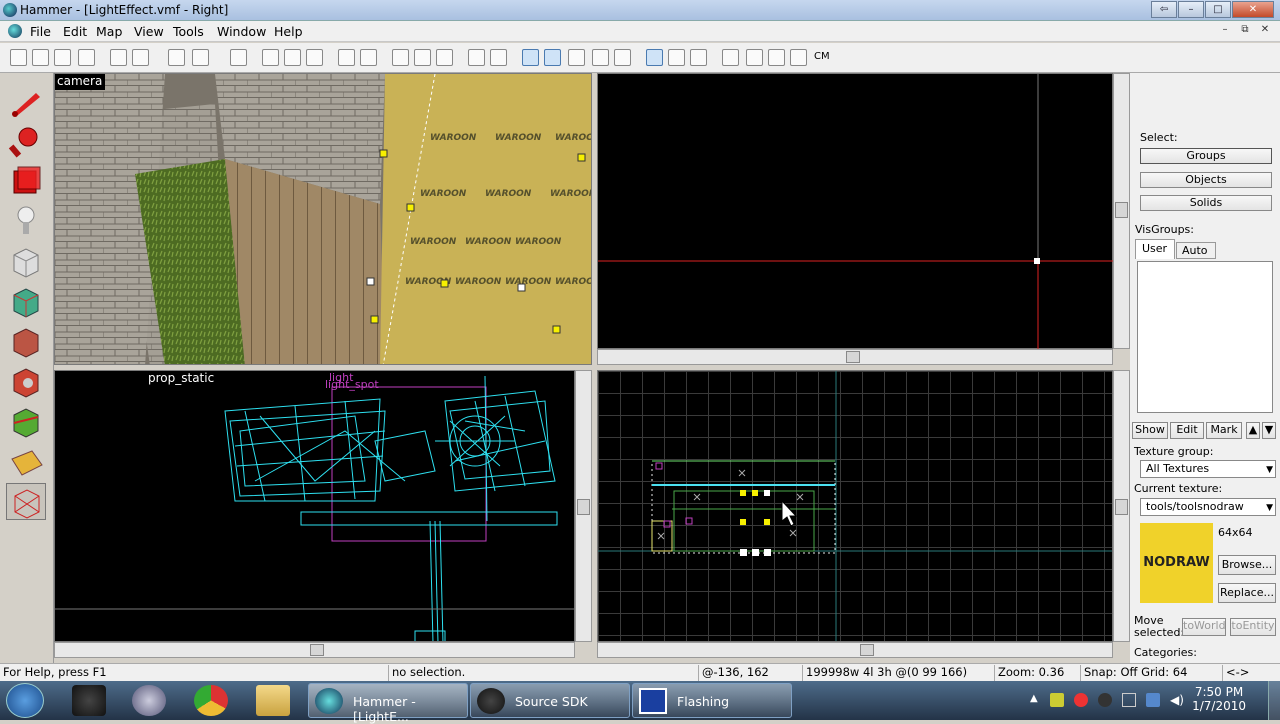 This screenshot has width=1280, height=724. I want to click on apply-decal-icon, so click(26, 341).